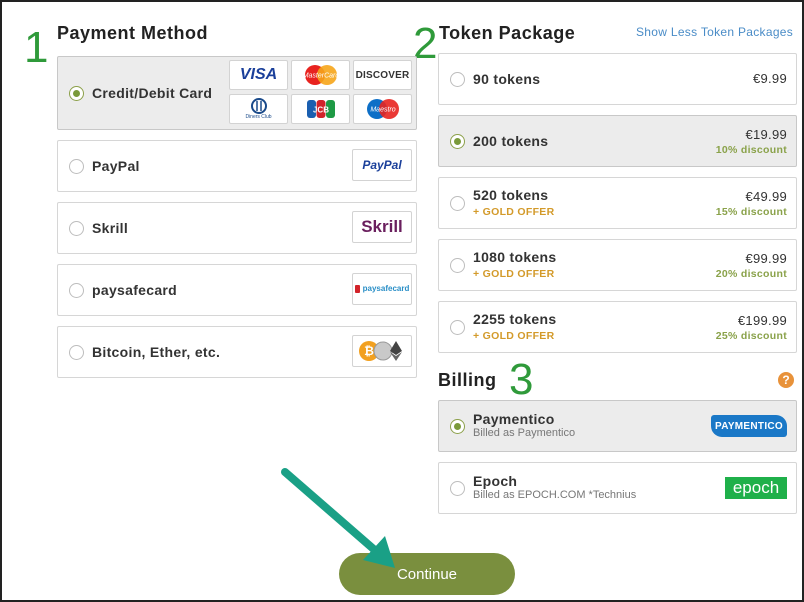  I want to click on crypto-logo: ₿, so click(382, 351).